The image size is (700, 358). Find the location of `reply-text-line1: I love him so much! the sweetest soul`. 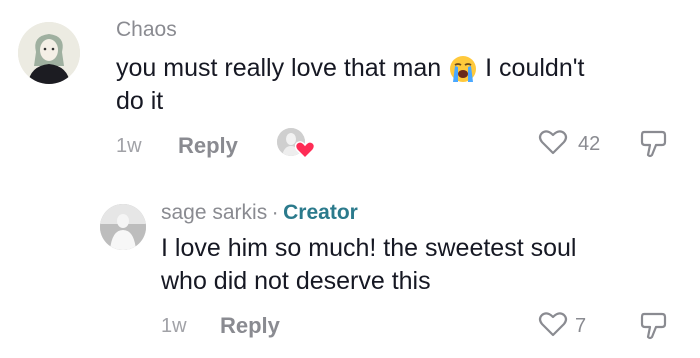

reply-text-line1: I love him so much! the sweetest soul is located at coordinates (369, 248).